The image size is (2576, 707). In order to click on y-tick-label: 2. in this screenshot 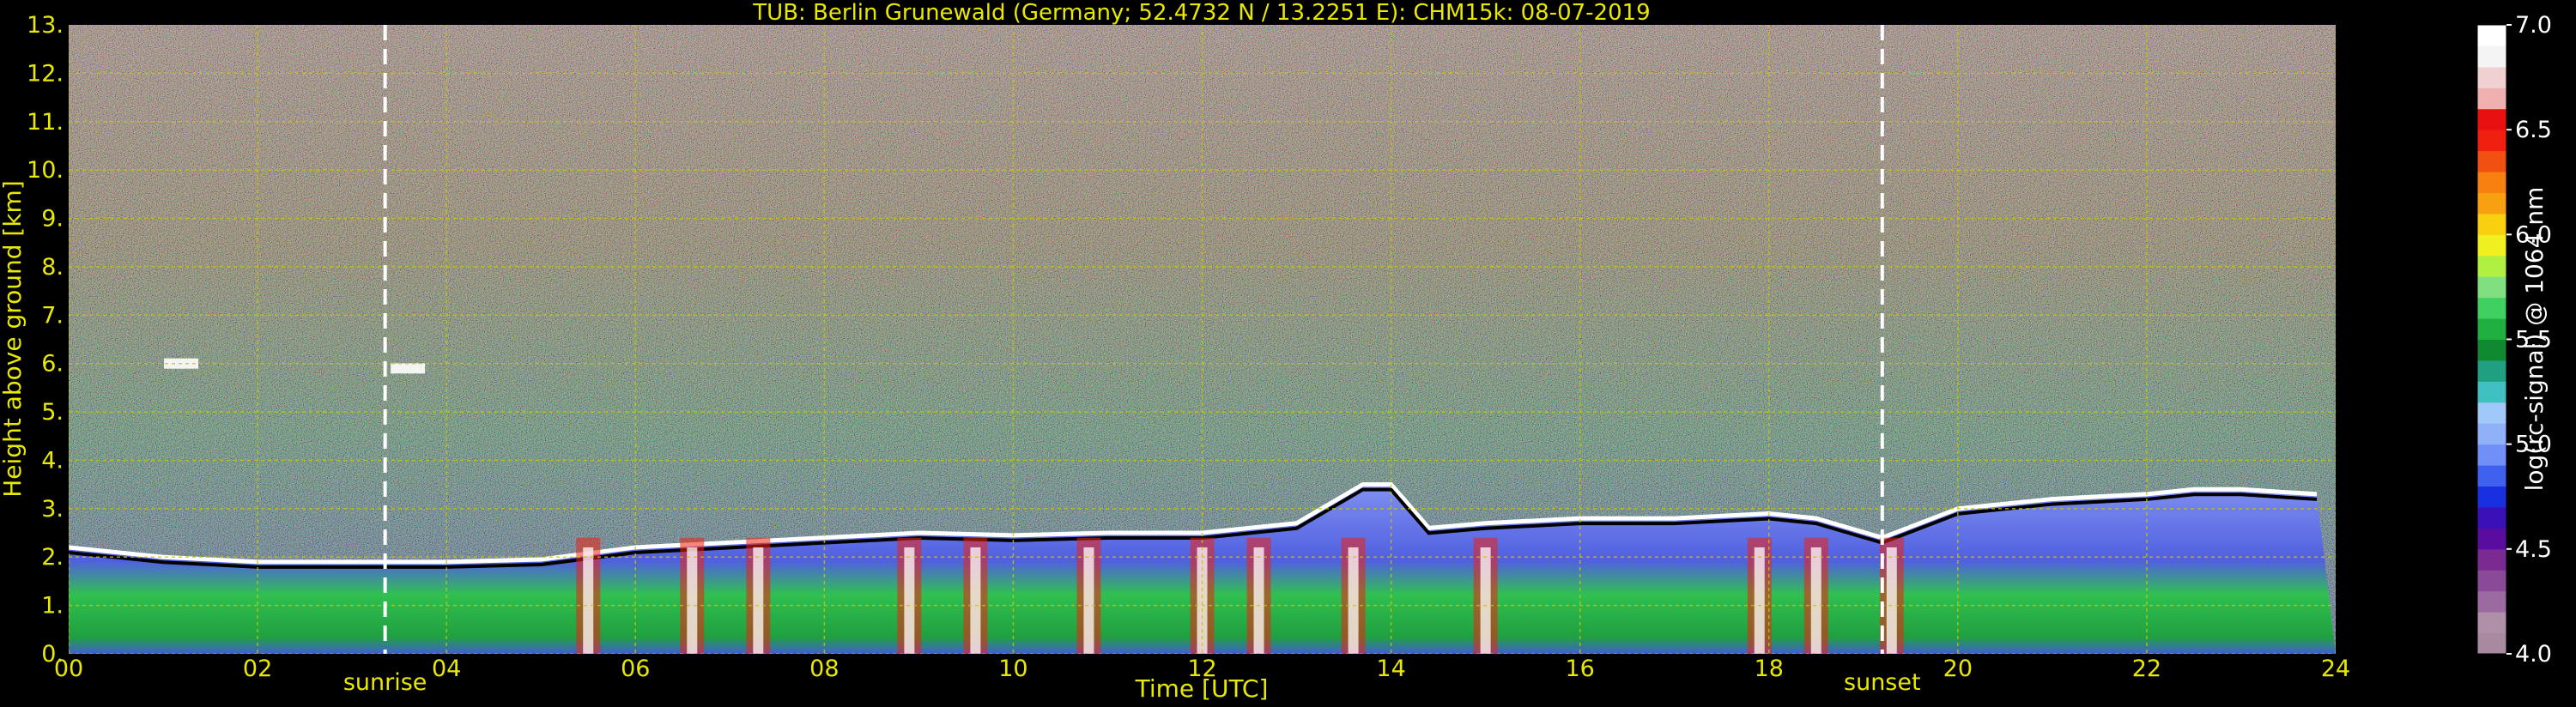, I will do `click(52, 558)`.